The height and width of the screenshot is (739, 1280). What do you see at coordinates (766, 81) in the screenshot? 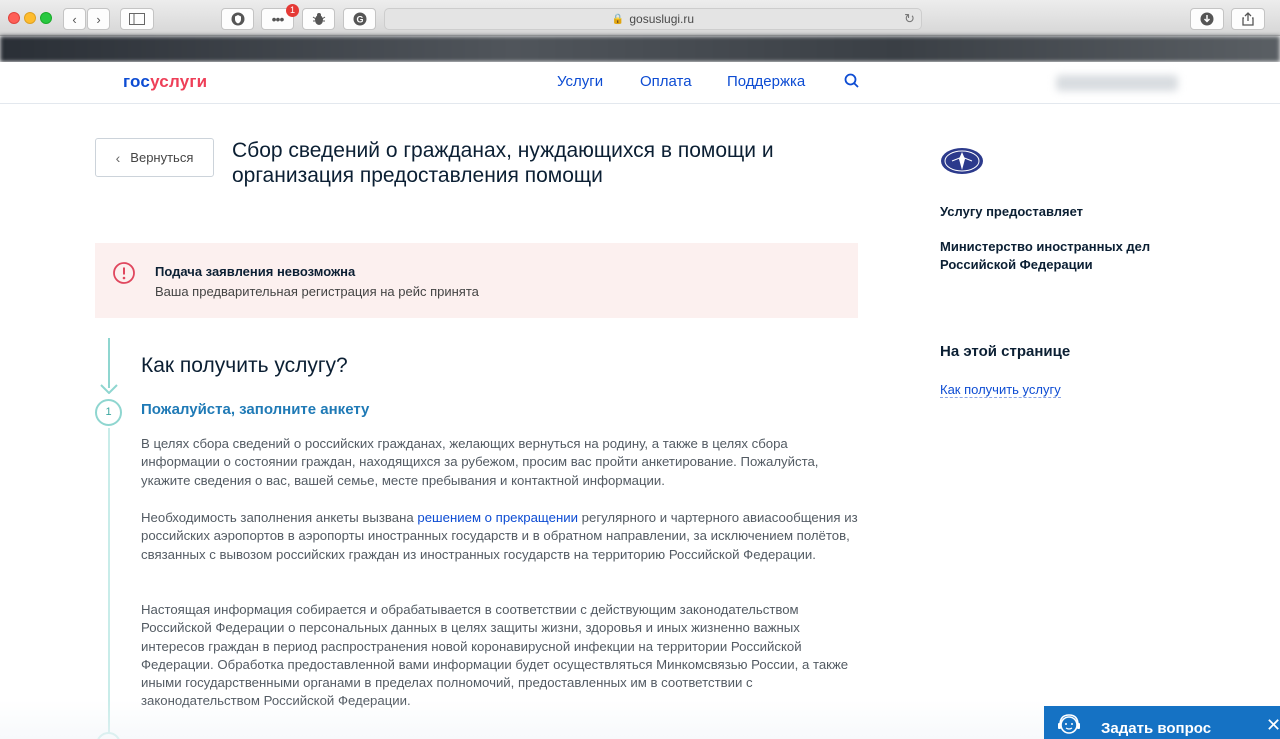
I see `nav-support: Поддержка` at bounding box center [766, 81].